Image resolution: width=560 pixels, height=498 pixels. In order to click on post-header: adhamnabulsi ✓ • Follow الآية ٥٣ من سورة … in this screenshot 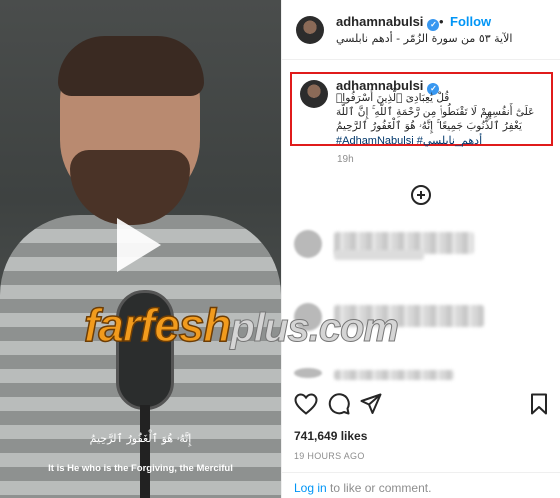, I will do `click(421, 30)`.